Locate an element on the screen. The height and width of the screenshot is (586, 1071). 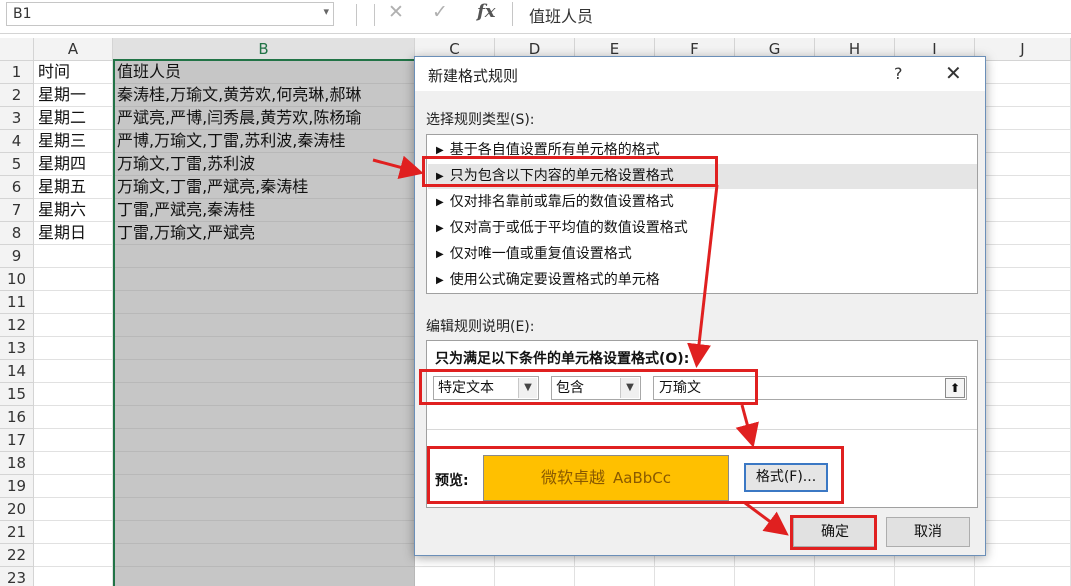
collapse-range-icon: ⬆ is located at coordinates (955, 388).